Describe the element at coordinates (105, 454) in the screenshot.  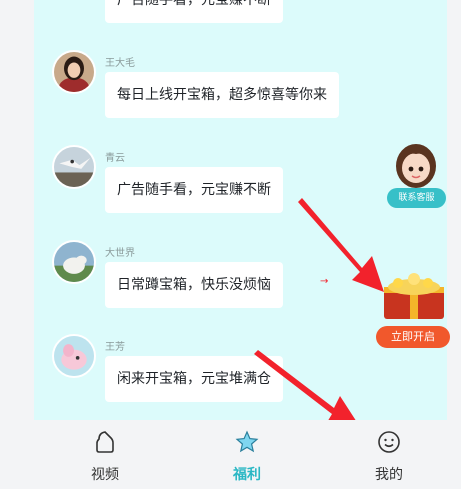
I see `tab-video: 视频` at that location.